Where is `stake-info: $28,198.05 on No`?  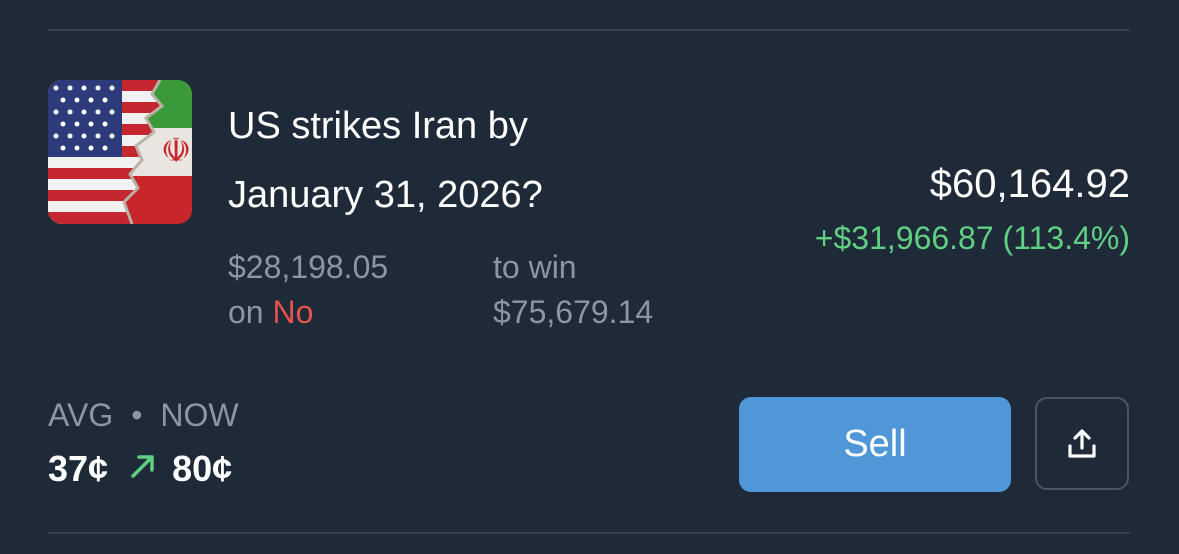
stake-info: $28,198.05 on No is located at coordinates (308, 290).